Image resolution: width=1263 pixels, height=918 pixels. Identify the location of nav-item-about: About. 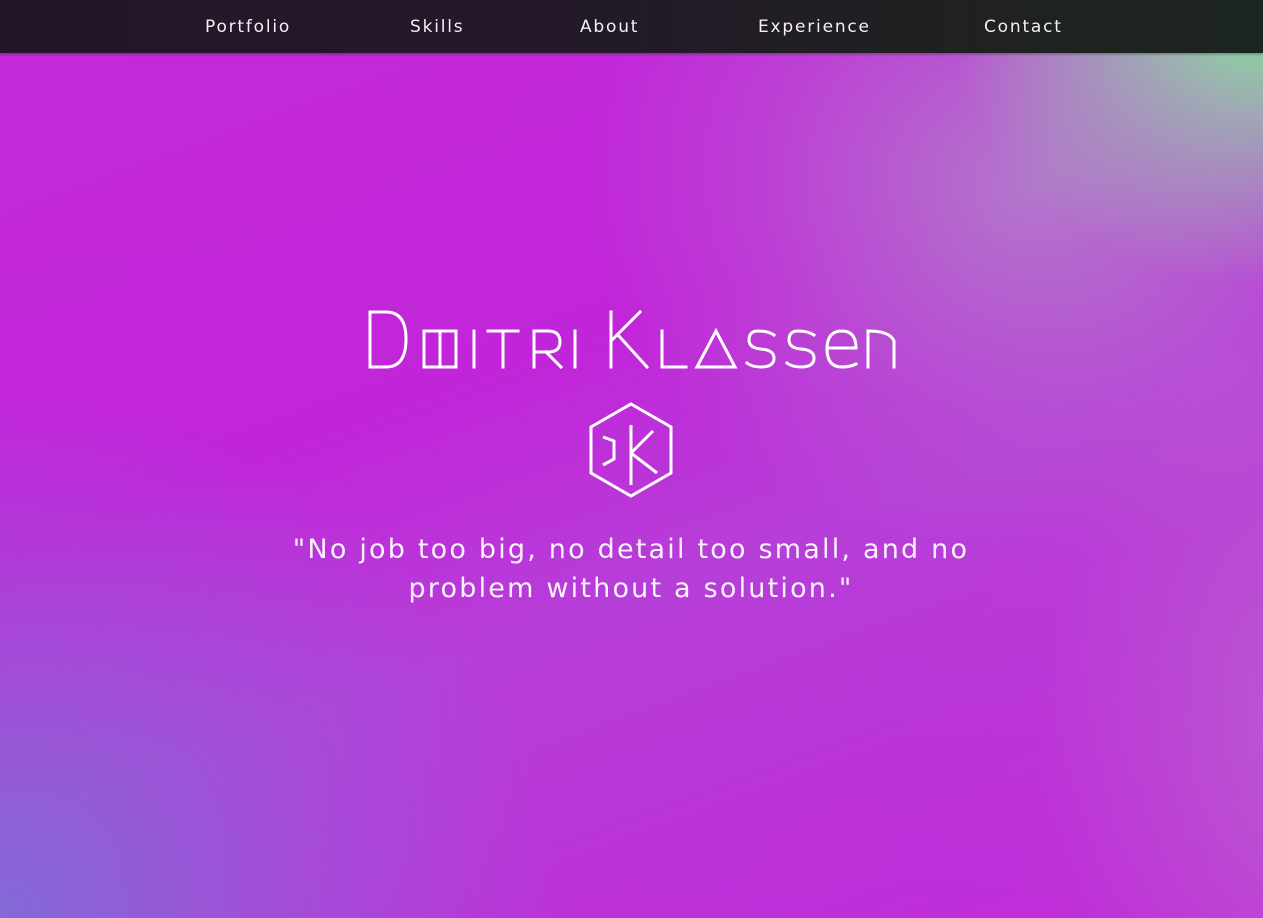
(609, 26).